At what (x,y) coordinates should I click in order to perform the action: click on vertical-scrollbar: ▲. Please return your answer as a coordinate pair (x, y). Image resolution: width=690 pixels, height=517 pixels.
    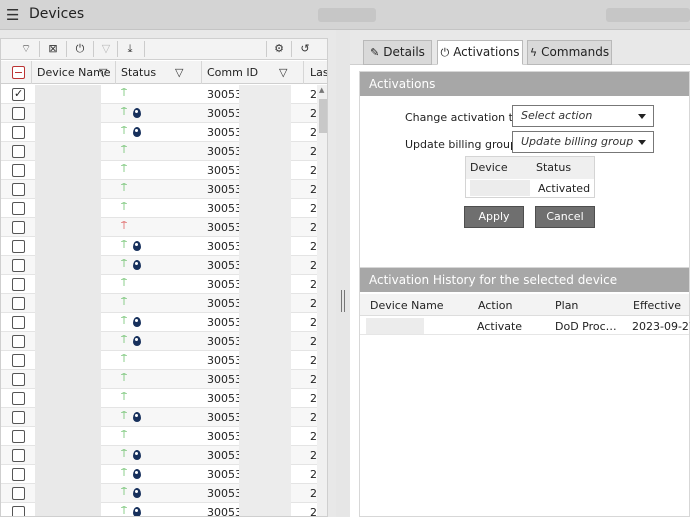
    Looking at the image, I should click on (322, 300).